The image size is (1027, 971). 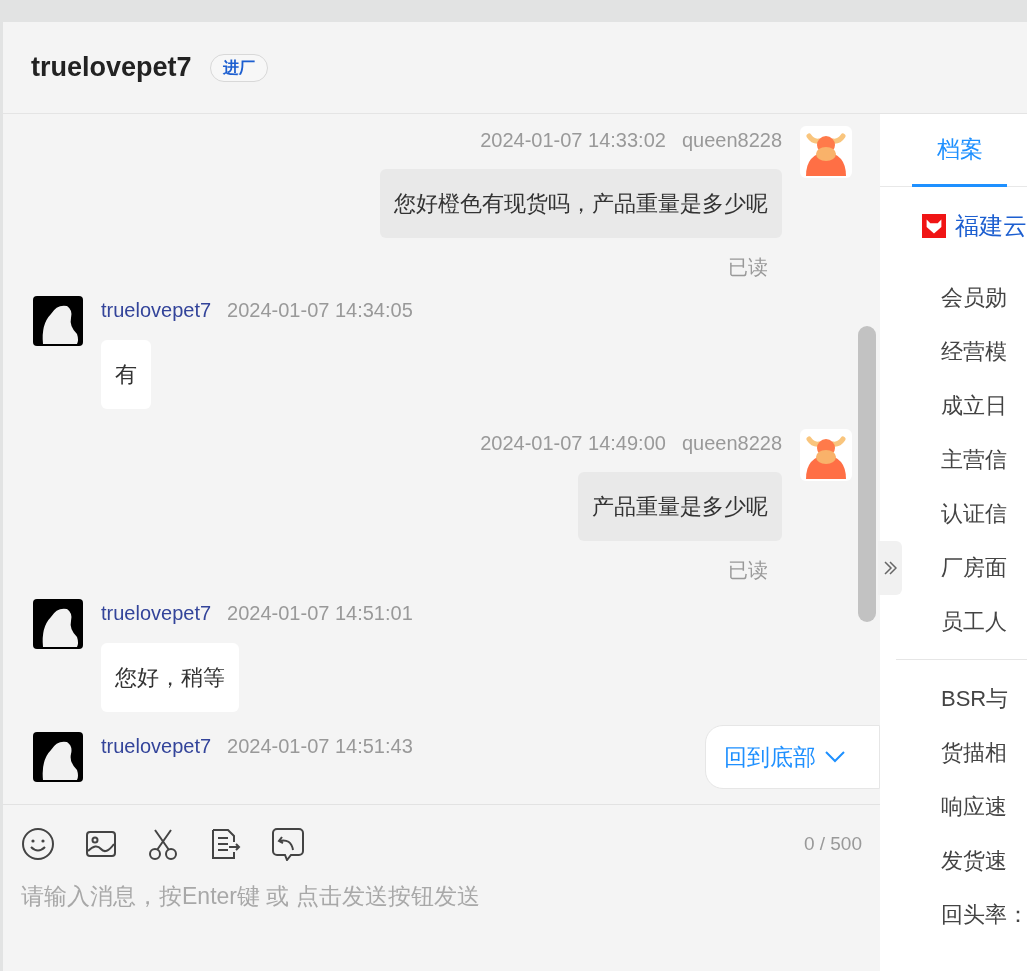 I want to click on profile-field-label: 响应速, so click(x=974, y=807).